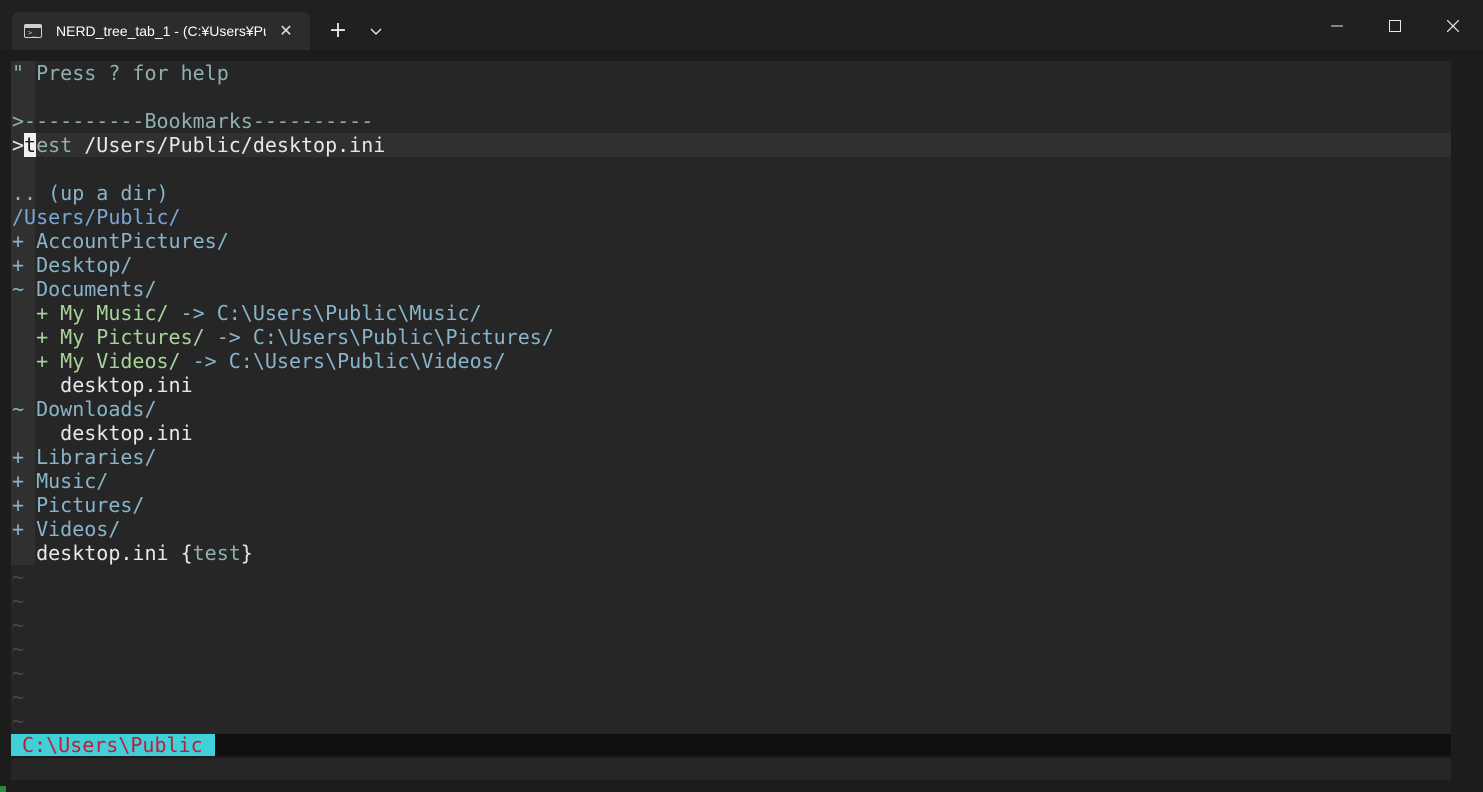  Describe the element at coordinates (72, 481) in the screenshot. I see `dir-name: Music/` at that location.